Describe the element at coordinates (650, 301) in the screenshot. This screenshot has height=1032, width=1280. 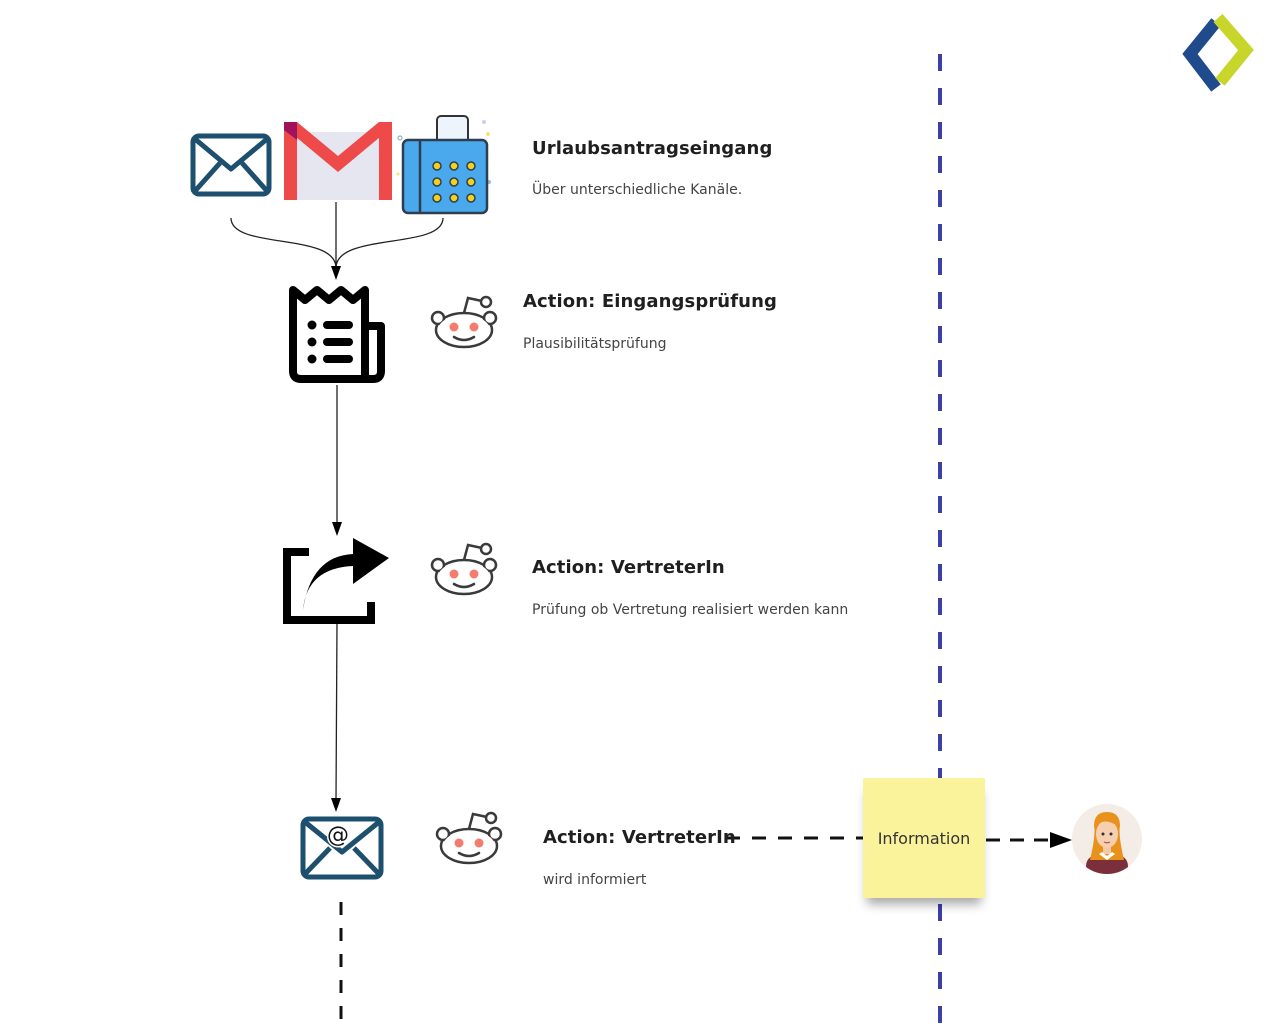
I see `step-2-title: Action: Eingangsprüfung` at that location.